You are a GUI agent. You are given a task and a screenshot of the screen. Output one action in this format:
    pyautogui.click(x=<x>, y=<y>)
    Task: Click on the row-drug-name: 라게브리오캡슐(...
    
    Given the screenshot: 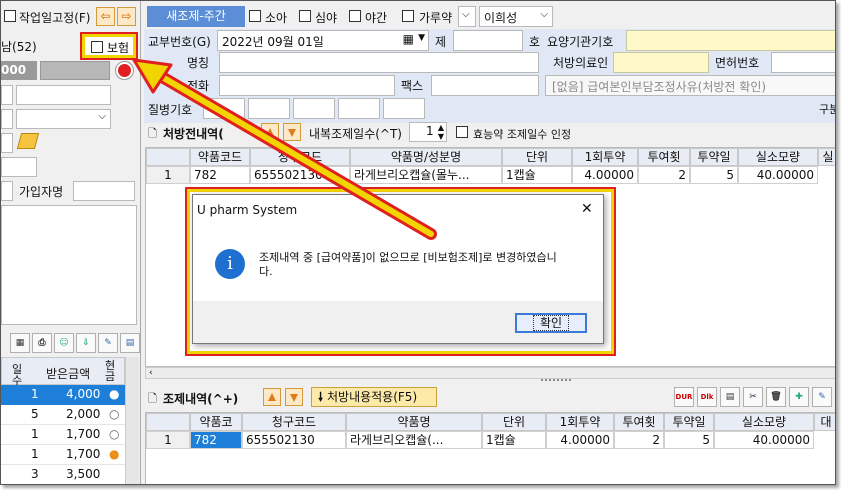 What is the action you would take?
    pyautogui.click(x=414, y=440)
    